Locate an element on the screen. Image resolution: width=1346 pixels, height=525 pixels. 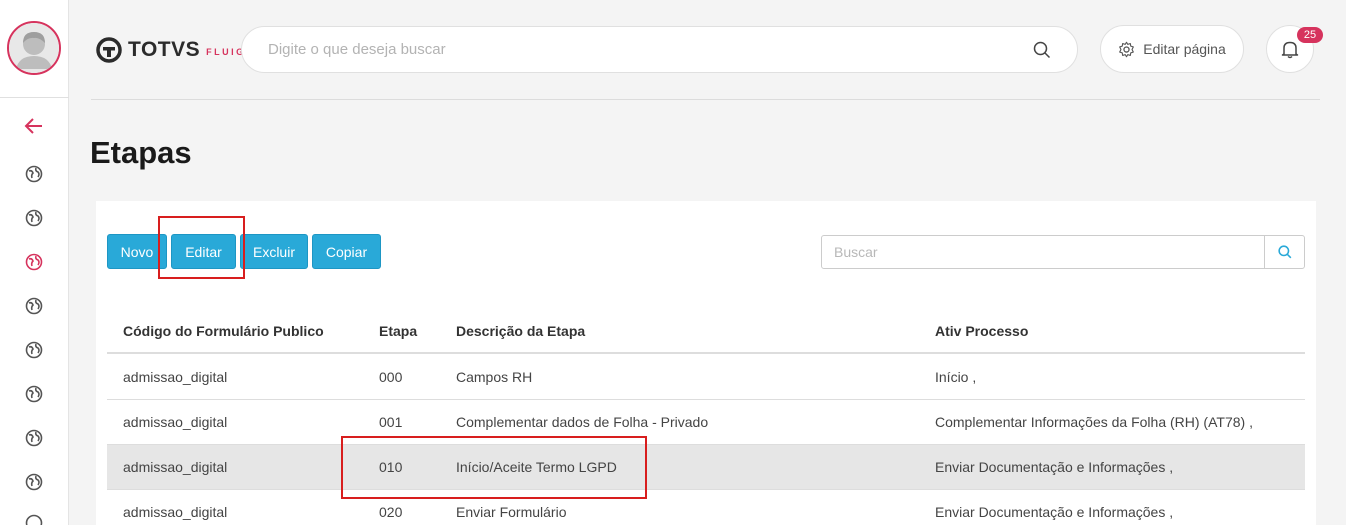
cell-etapa: 000 is located at coordinates (391, 377).